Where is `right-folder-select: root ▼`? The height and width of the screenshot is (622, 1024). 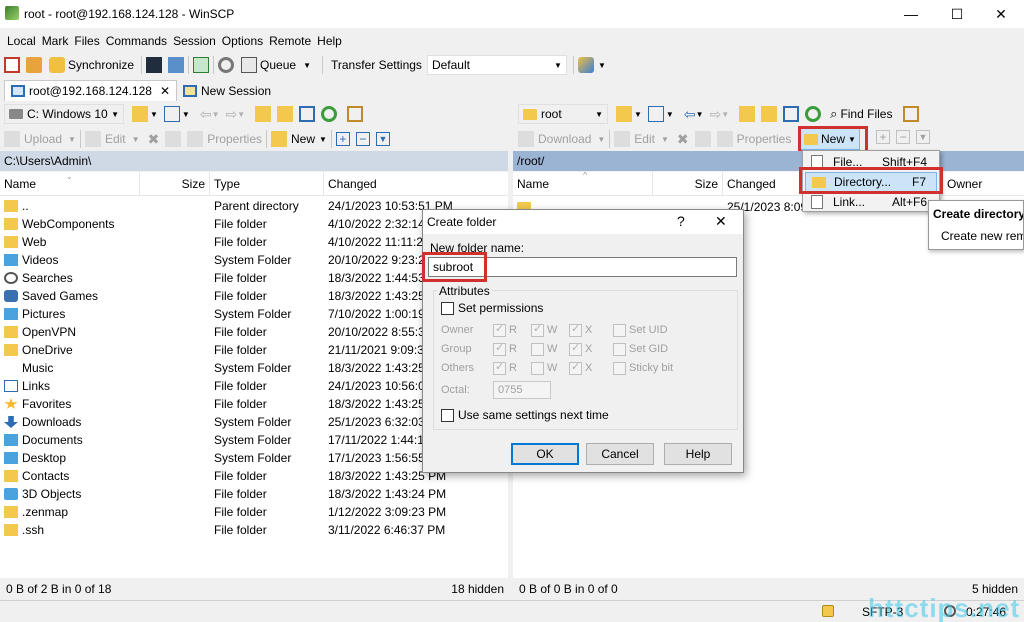
right-folder-select: root ▼ is located at coordinates (563, 114).